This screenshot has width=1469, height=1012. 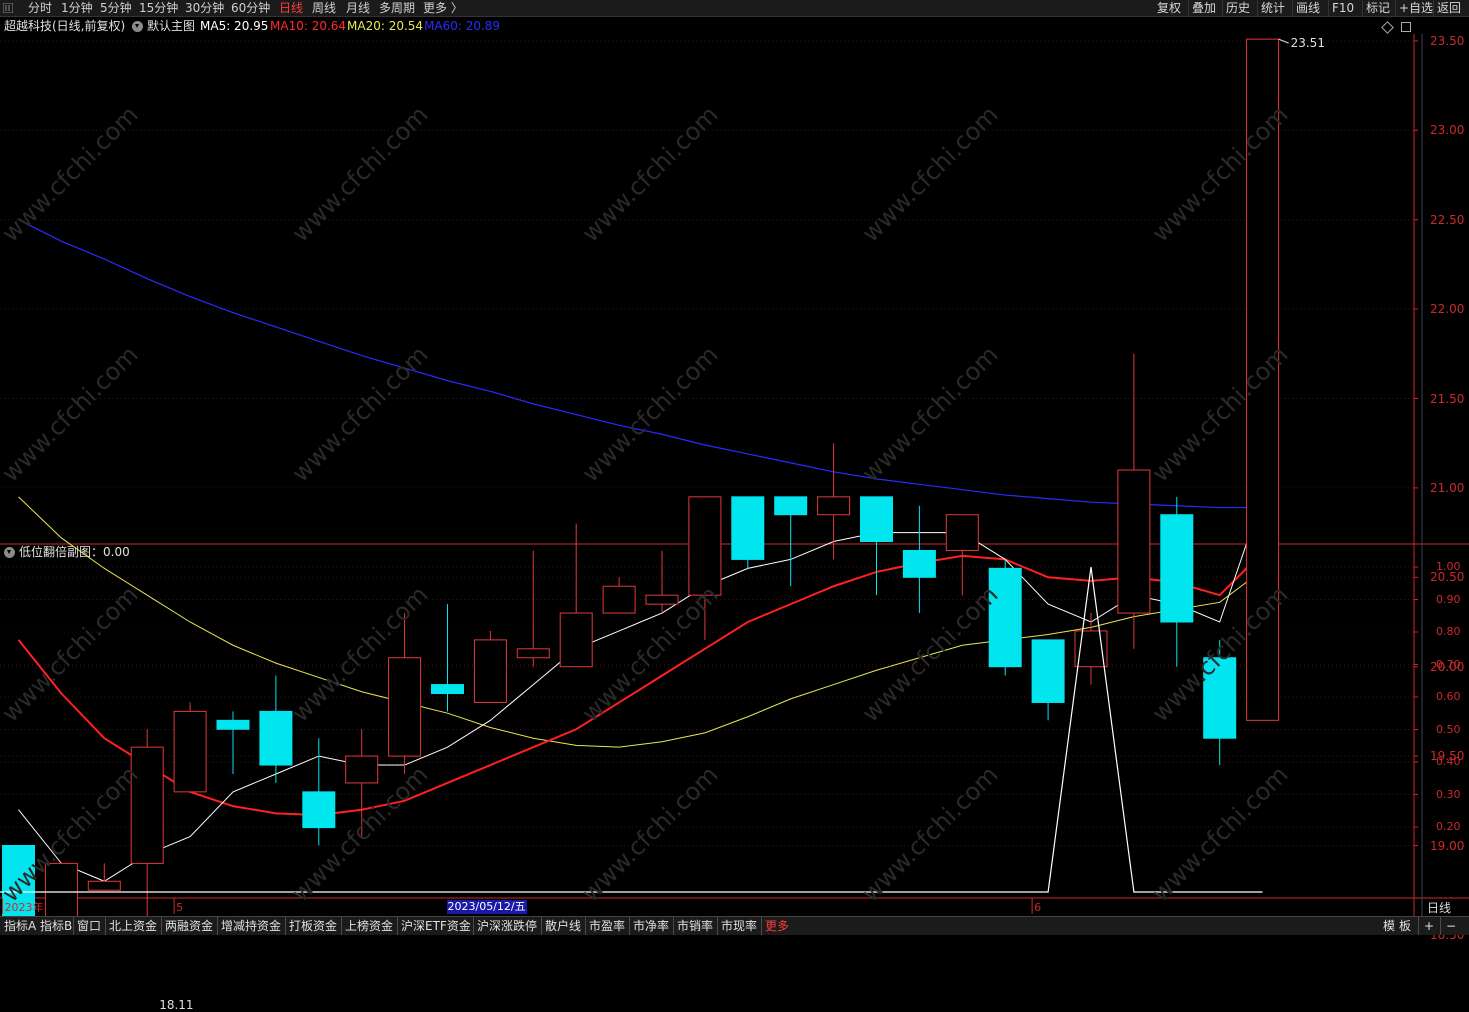 What do you see at coordinates (1447, 845) in the screenshot?
I see `price-tick-label: 19.00` at bounding box center [1447, 845].